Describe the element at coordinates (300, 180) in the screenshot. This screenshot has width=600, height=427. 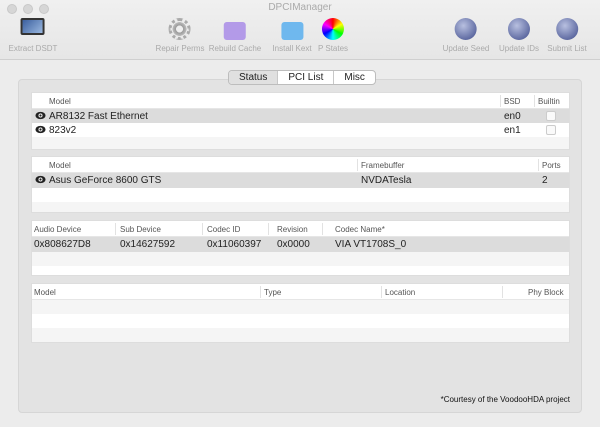
I see `table-row: Asus GeForce 8600 GTS NVDATesla 2` at that location.